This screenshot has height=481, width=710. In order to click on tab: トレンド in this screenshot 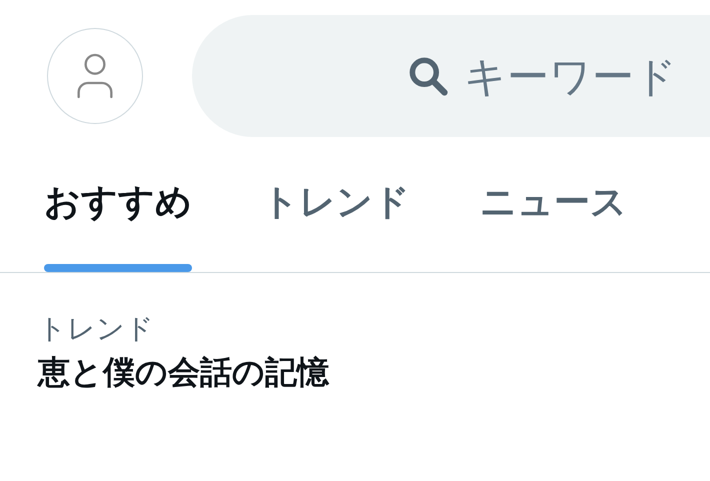, I will do `click(336, 207)`.